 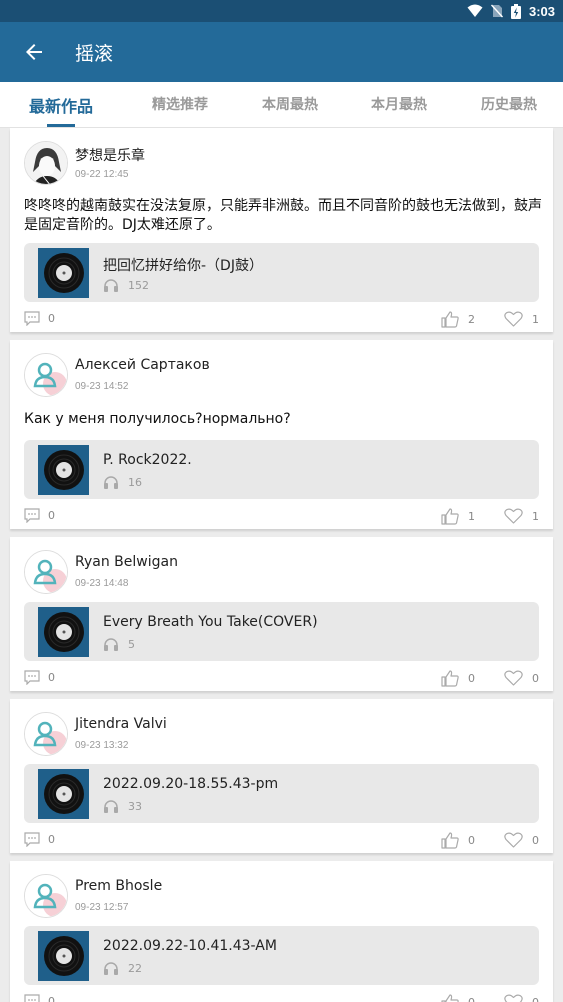 What do you see at coordinates (94, 54) in the screenshot?
I see `page-title: 摇滚` at bounding box center [94, 54].